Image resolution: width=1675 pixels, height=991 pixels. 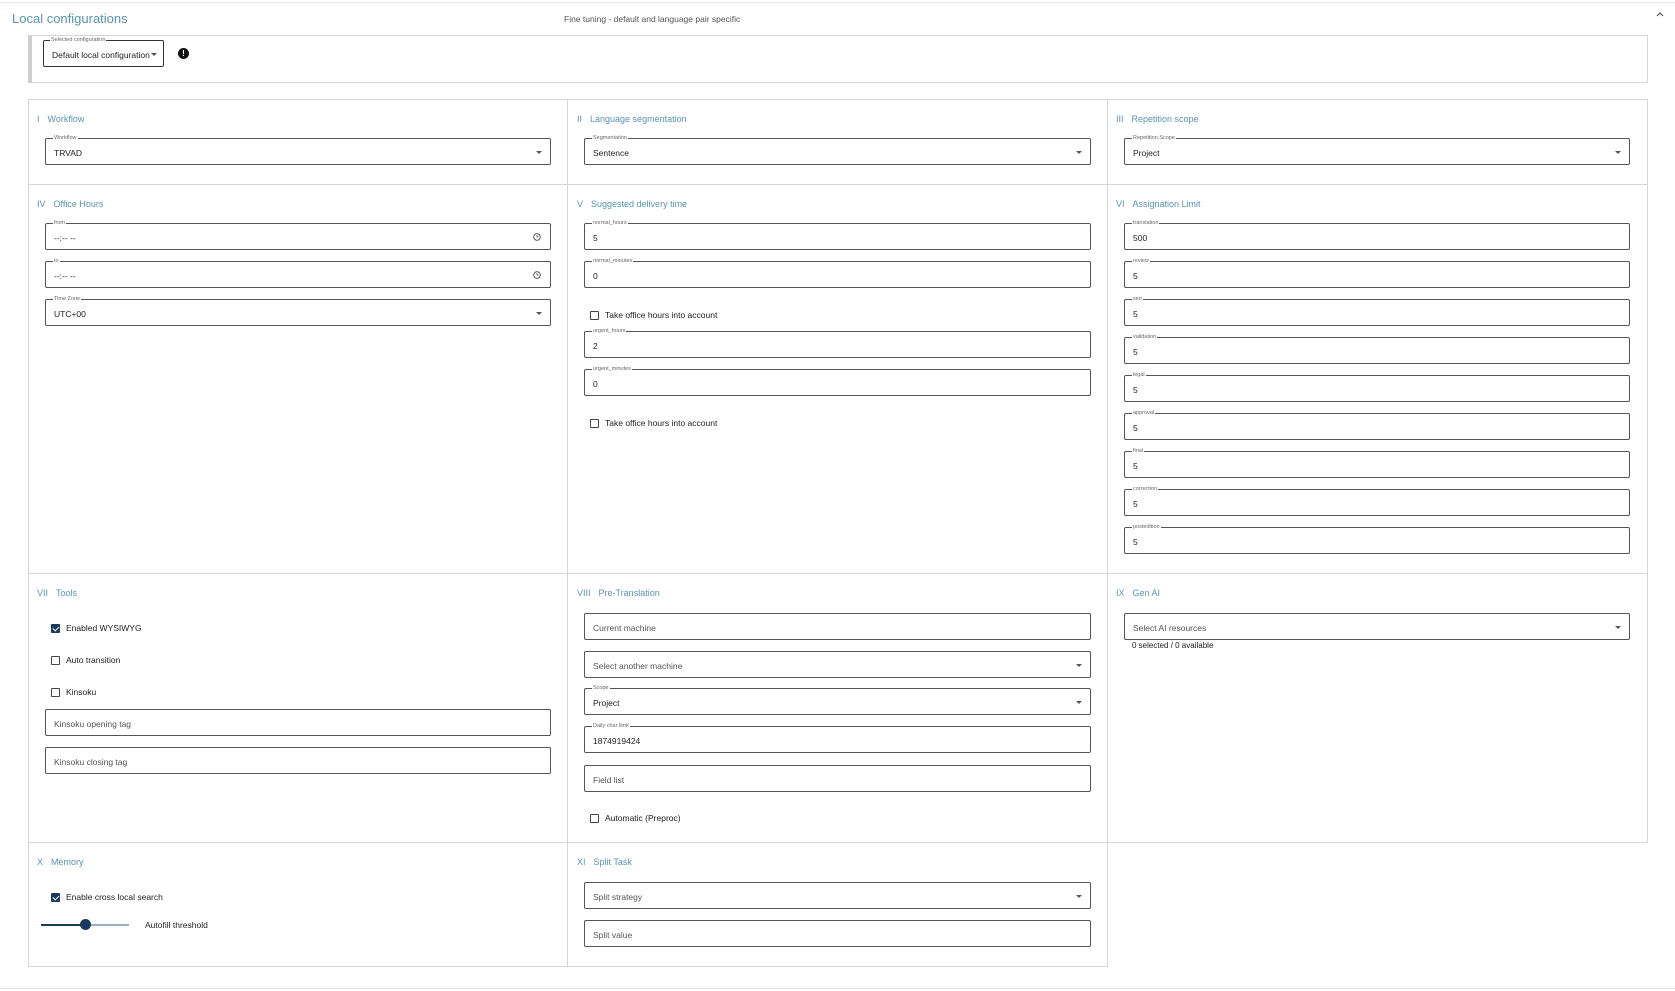 I want to click on ai-resources-select: Select AI resources, so click(x=1377, y=626).